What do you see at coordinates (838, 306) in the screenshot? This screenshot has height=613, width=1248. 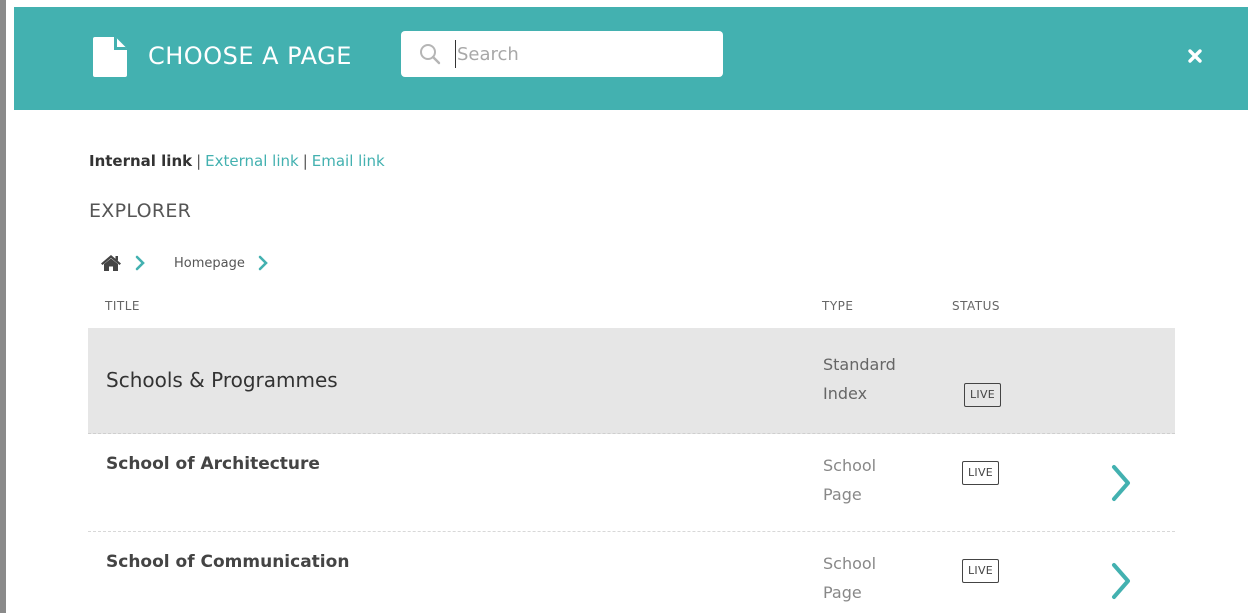 I see `column-header-type: TYPE` at bounding box center [838, 306].